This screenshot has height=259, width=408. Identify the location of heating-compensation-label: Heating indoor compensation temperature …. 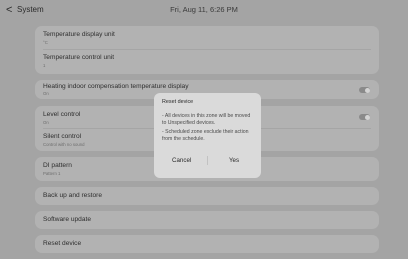
(116, 86).